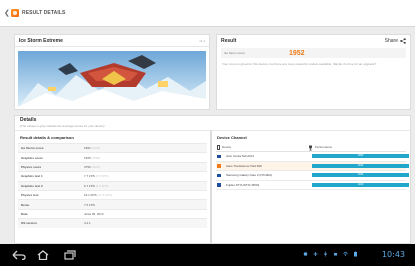  I want to click on detail-value-text: Julsa 05, 2013, so click(94, 213).